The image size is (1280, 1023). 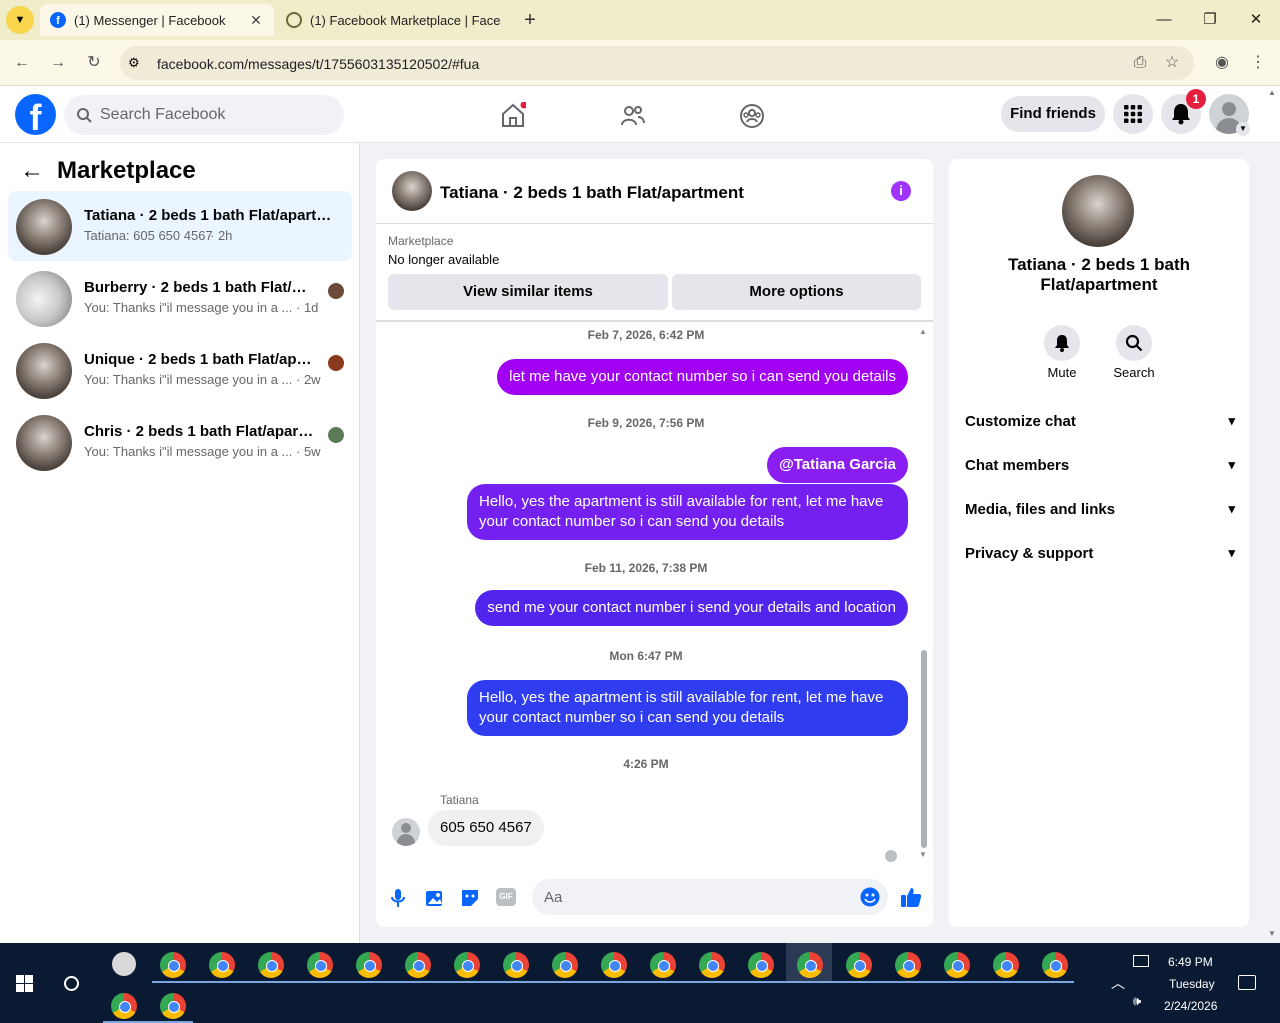 I want to click on groups-icon, so click(x=752, y=116).